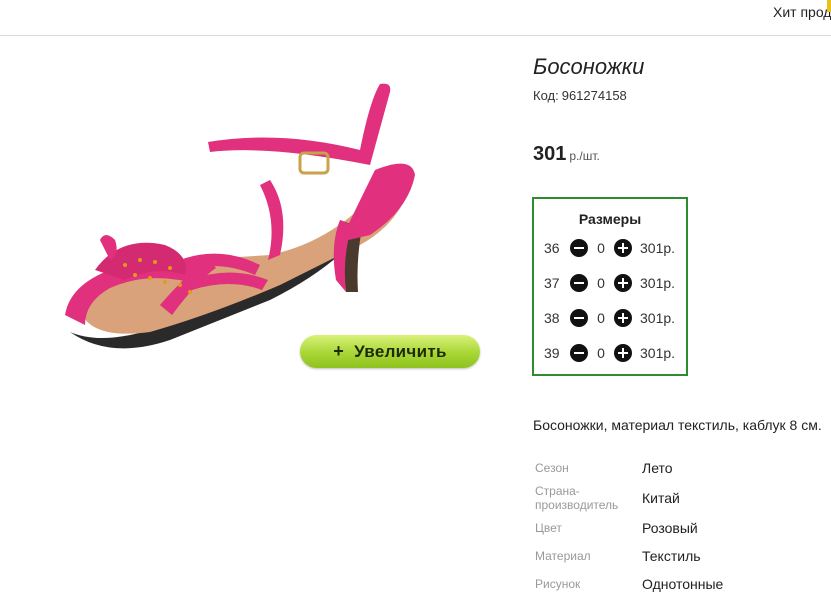 This screenshot has width=831, height=599. What do you see at coordinates (552, 248) in the screenshot?
I see `size-number: 36` at bounding box center [552, 248].